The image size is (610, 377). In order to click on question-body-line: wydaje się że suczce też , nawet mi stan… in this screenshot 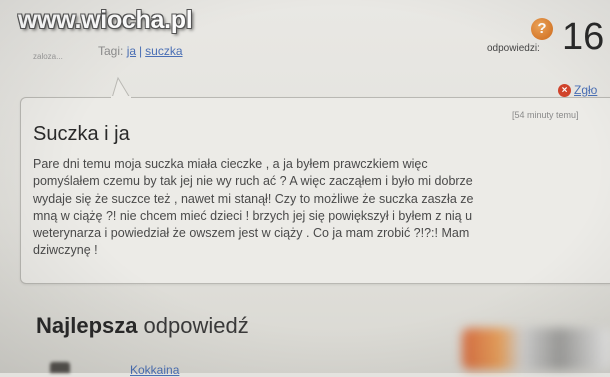, I will do `click(253, 198)`.